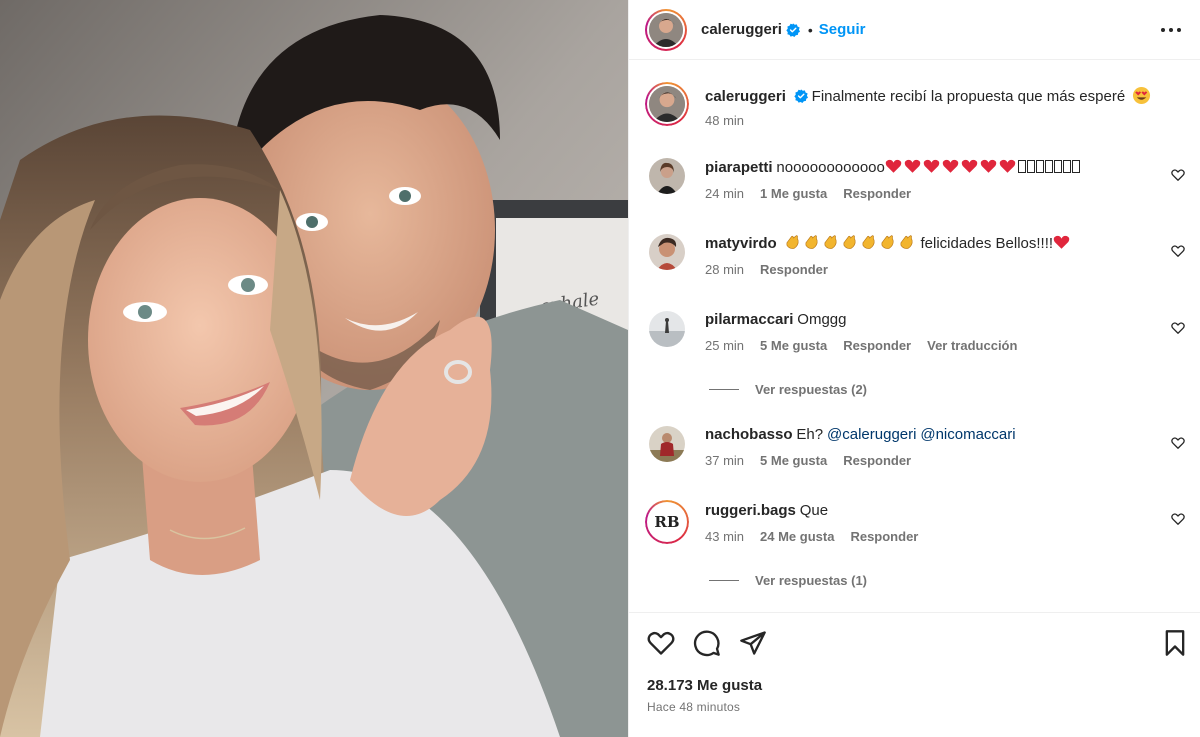 The width and height of the screenshot is (1200, 737). What do you see at coordinates (749, 434) in the screenshot?
I see `comment-username: nachobasso` at bounding box center [749, 434].